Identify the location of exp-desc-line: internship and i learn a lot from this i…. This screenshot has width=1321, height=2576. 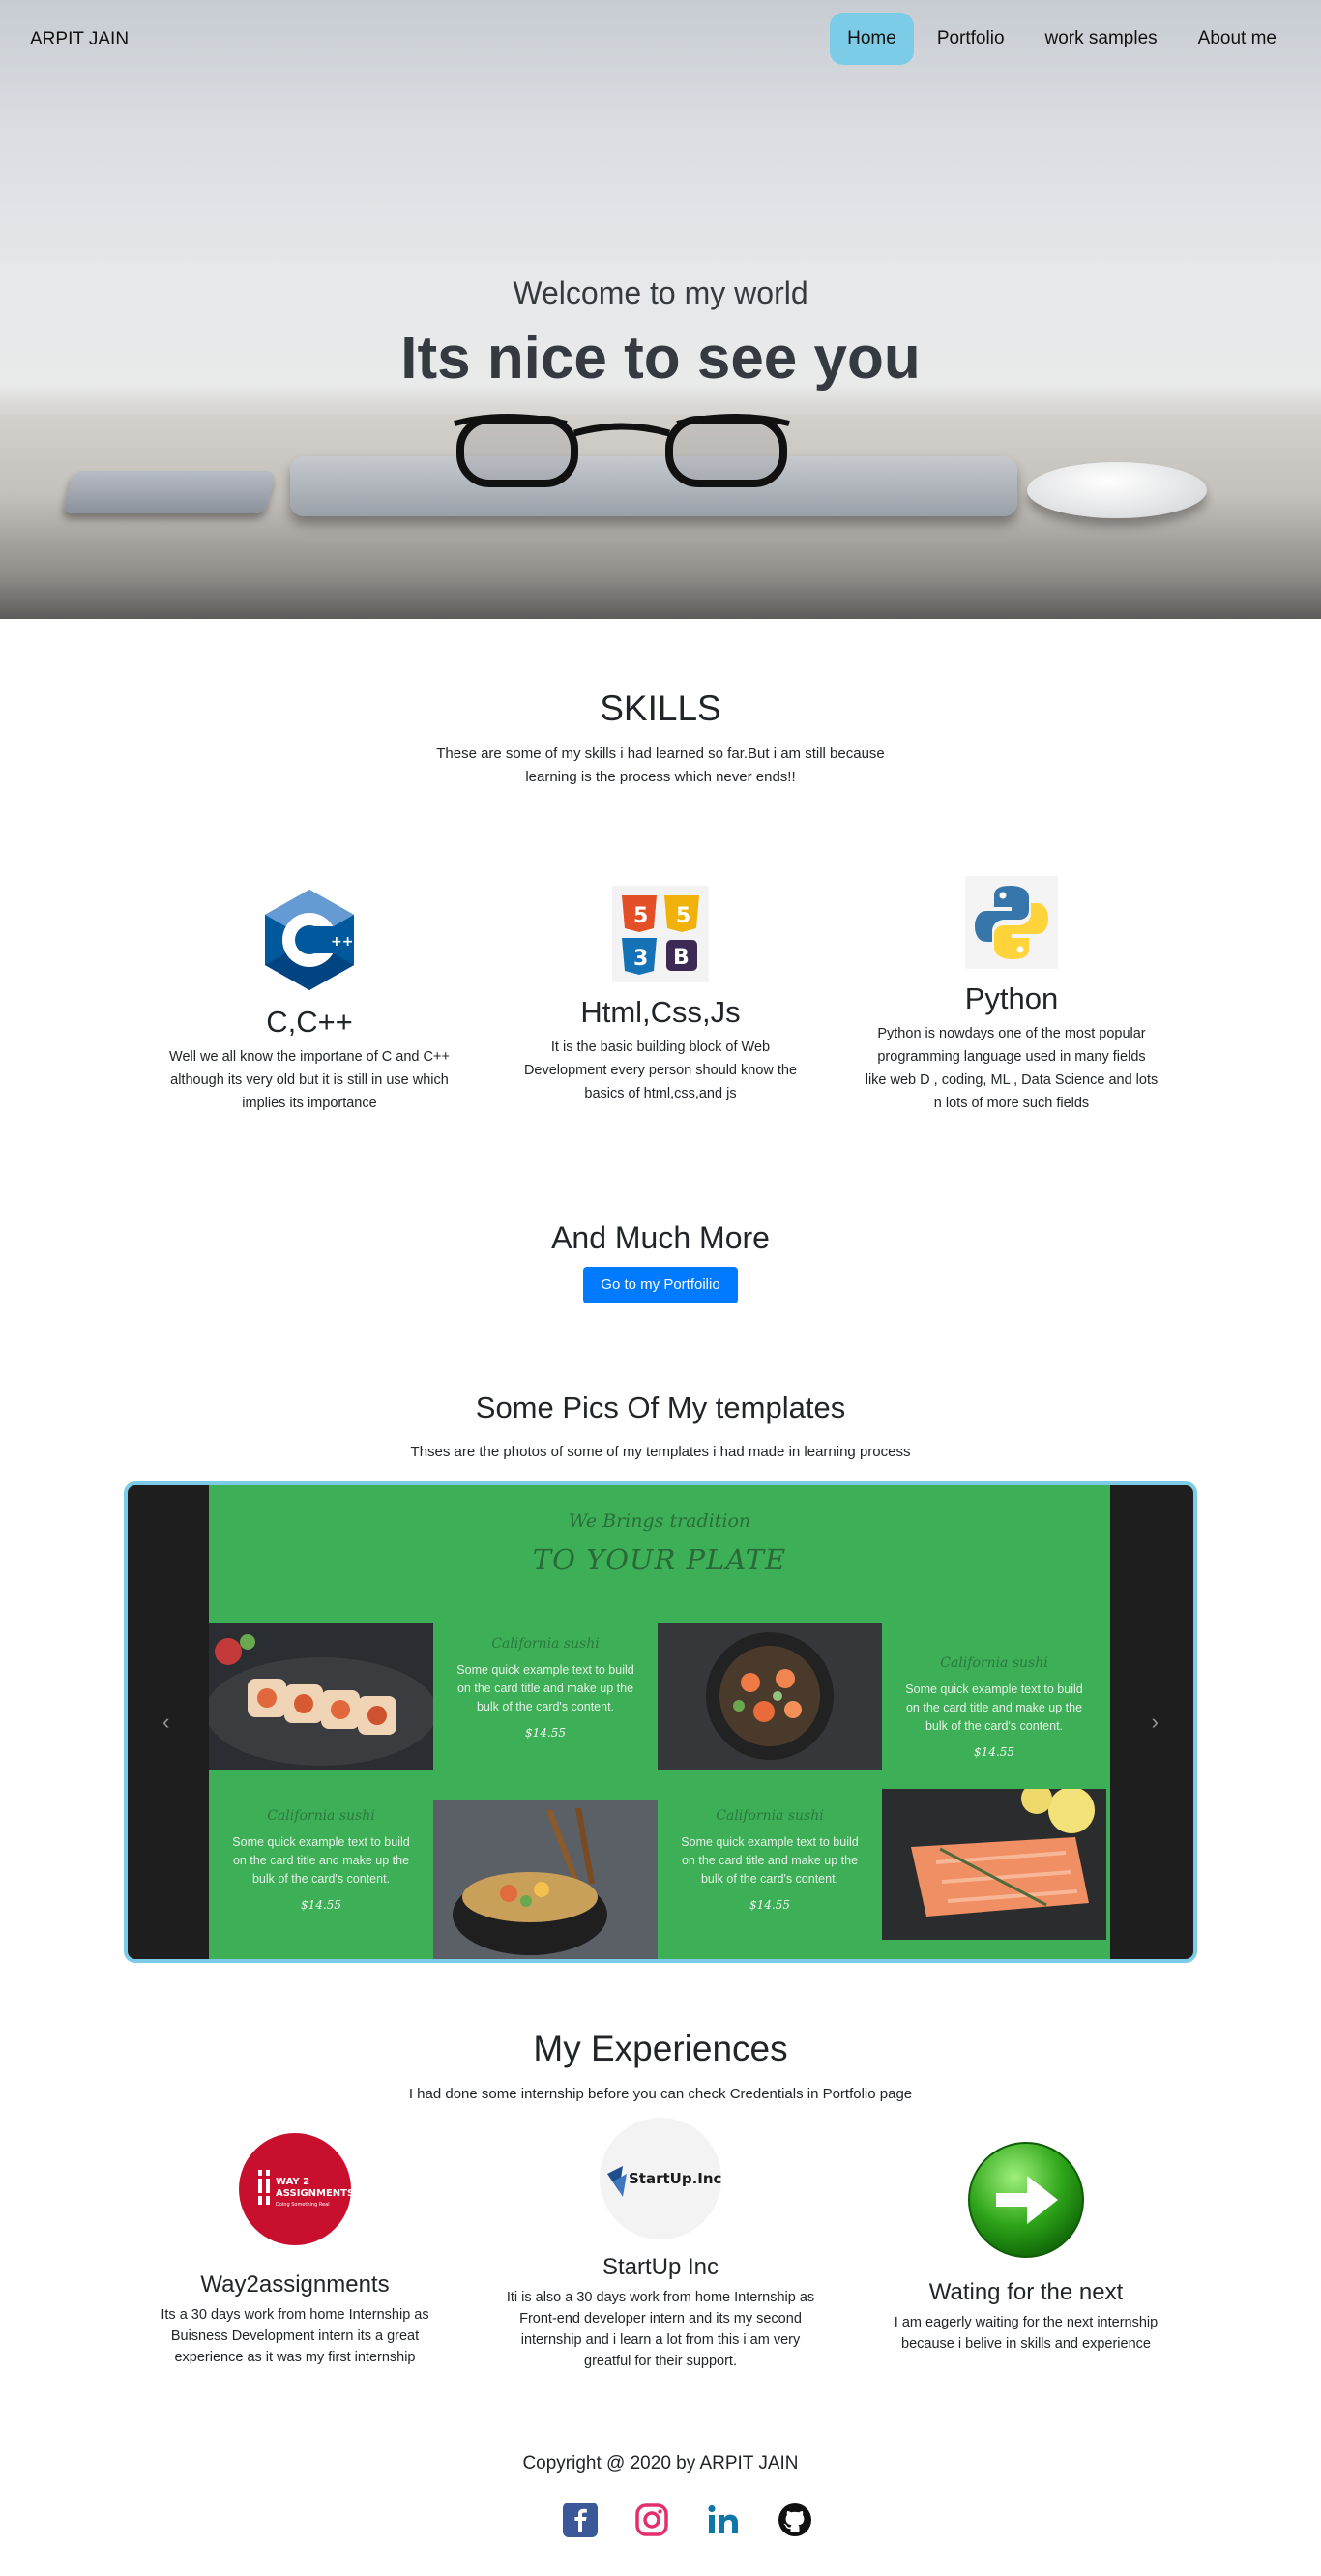
(661, 2340).